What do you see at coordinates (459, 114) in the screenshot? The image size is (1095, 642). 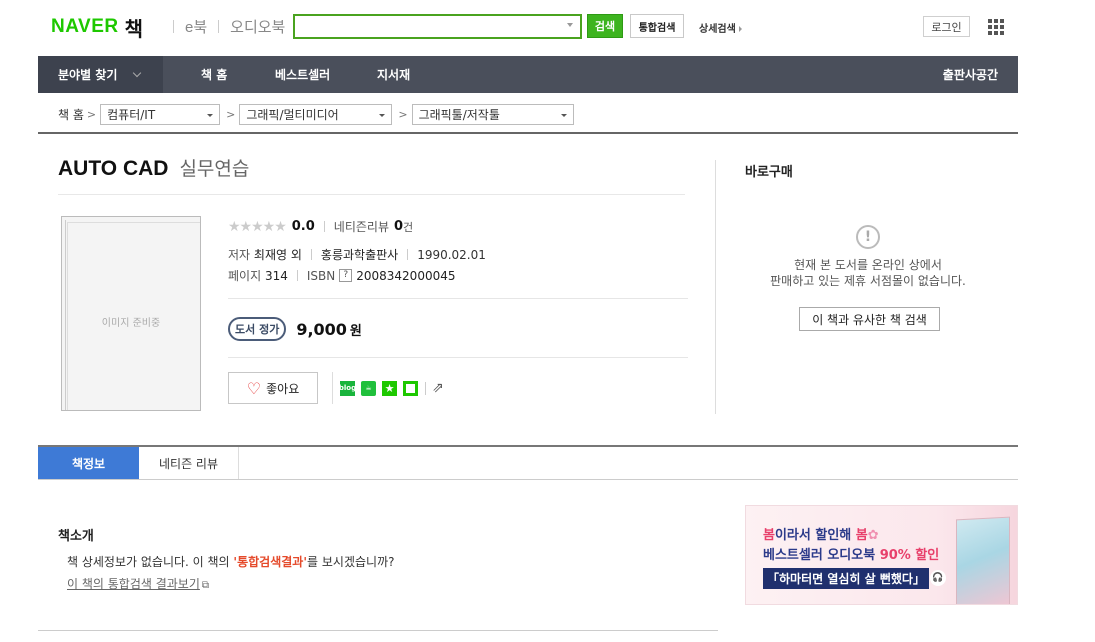 I see `select-value: 그래픽툴/저작툴` at bounding box center [459, 114].